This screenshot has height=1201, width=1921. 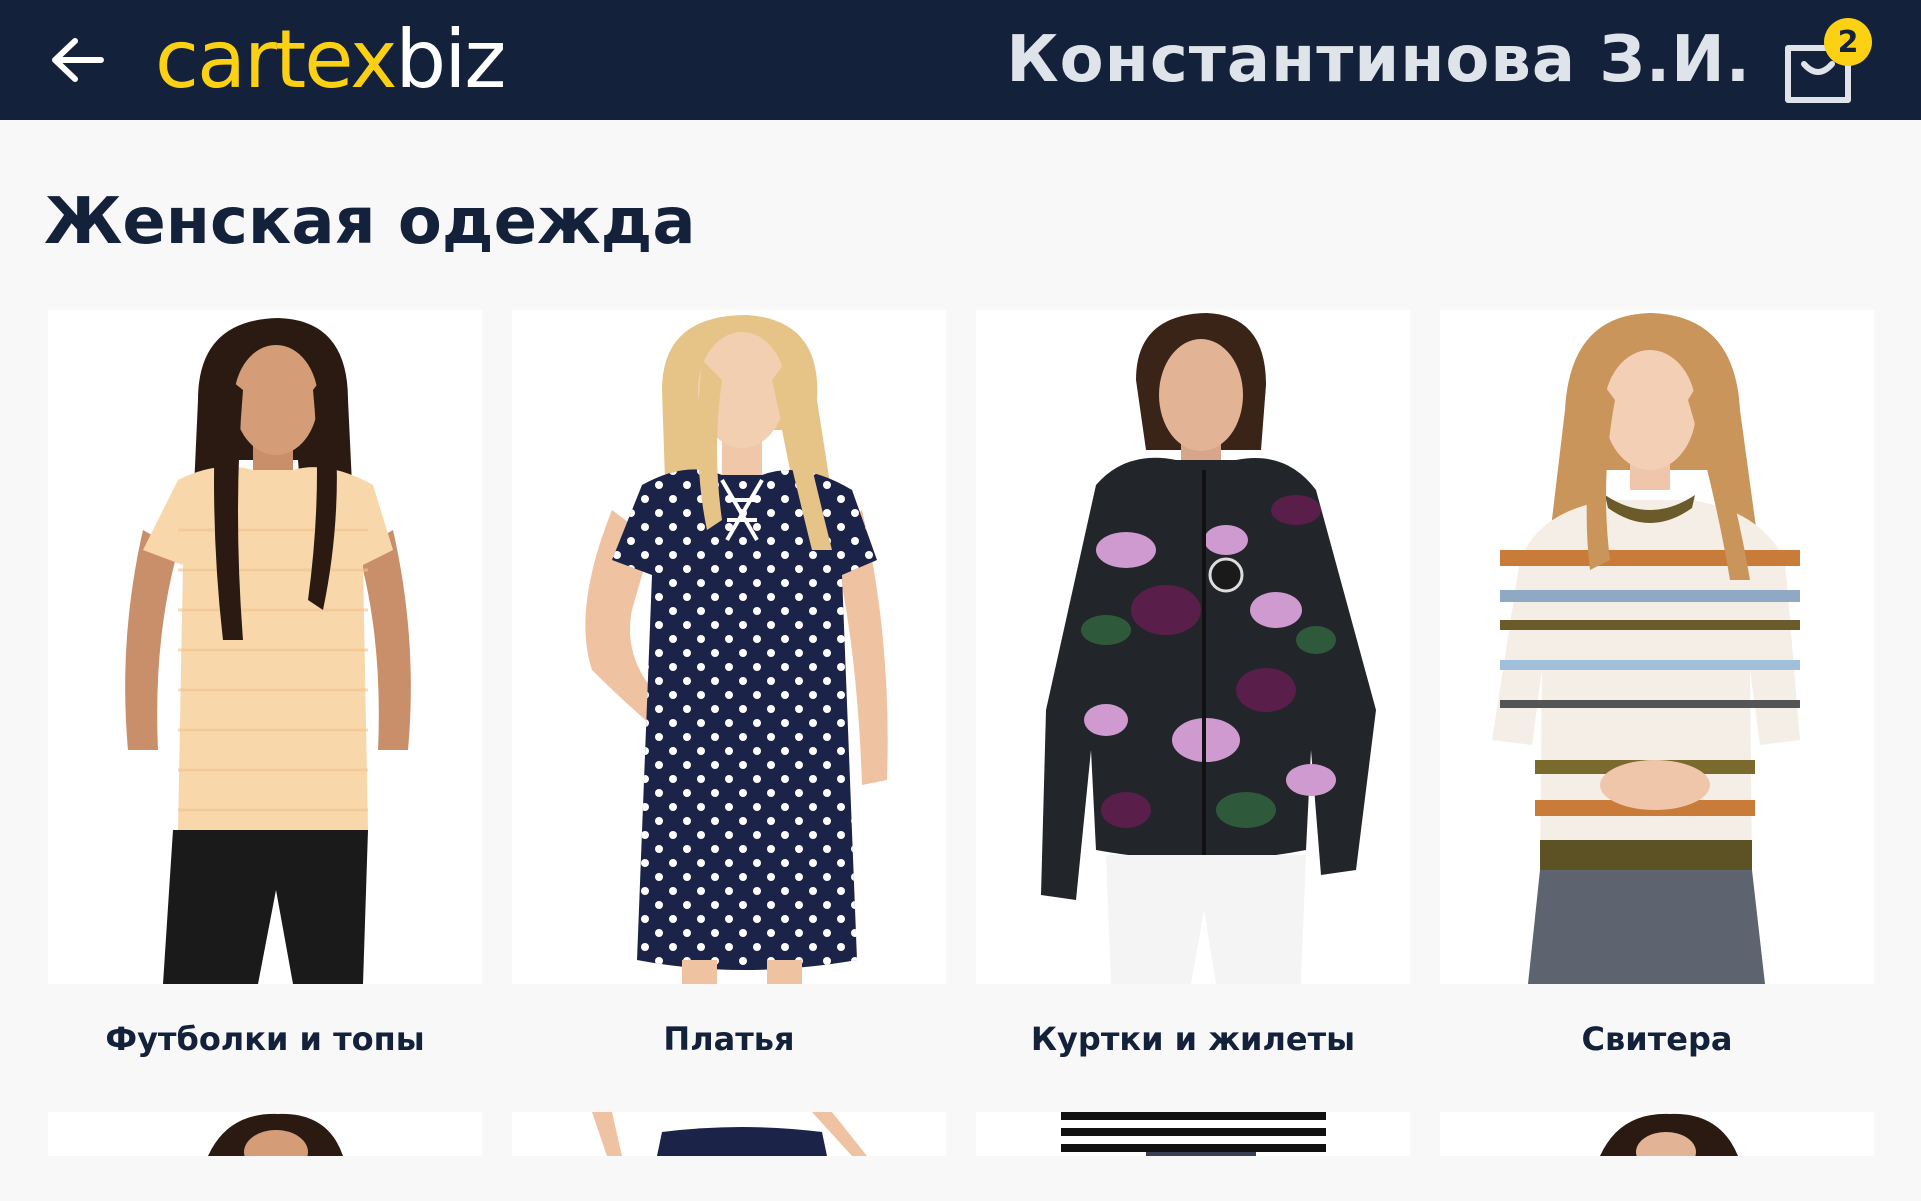 I want to click on category-card-sweaters: Свитера, so click(x=1657, y=702).